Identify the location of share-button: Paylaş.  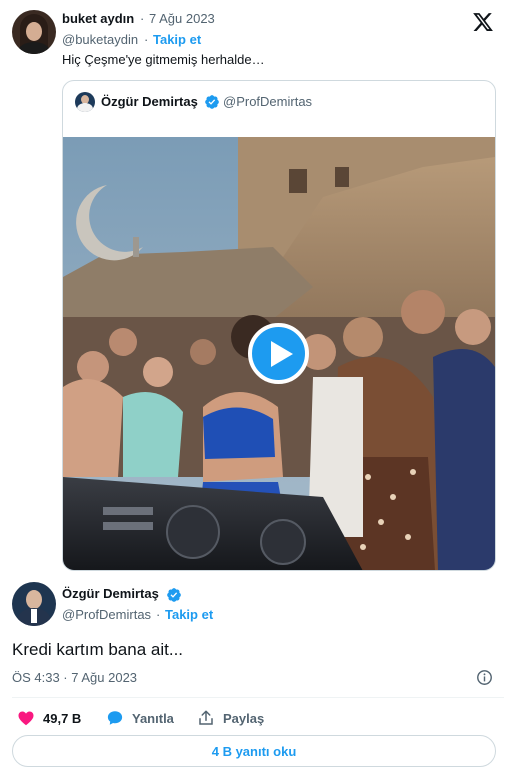
(230, 718).